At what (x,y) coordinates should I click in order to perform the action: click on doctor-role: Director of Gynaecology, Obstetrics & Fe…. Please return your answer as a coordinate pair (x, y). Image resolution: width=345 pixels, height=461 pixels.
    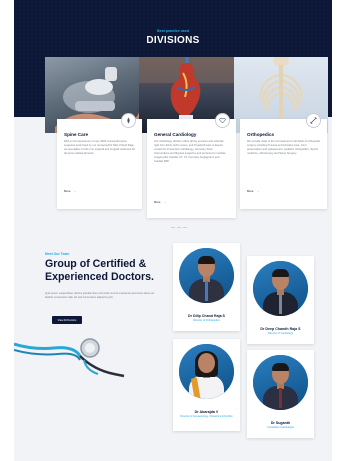
    Looking at the image, I should click on (206, 416).